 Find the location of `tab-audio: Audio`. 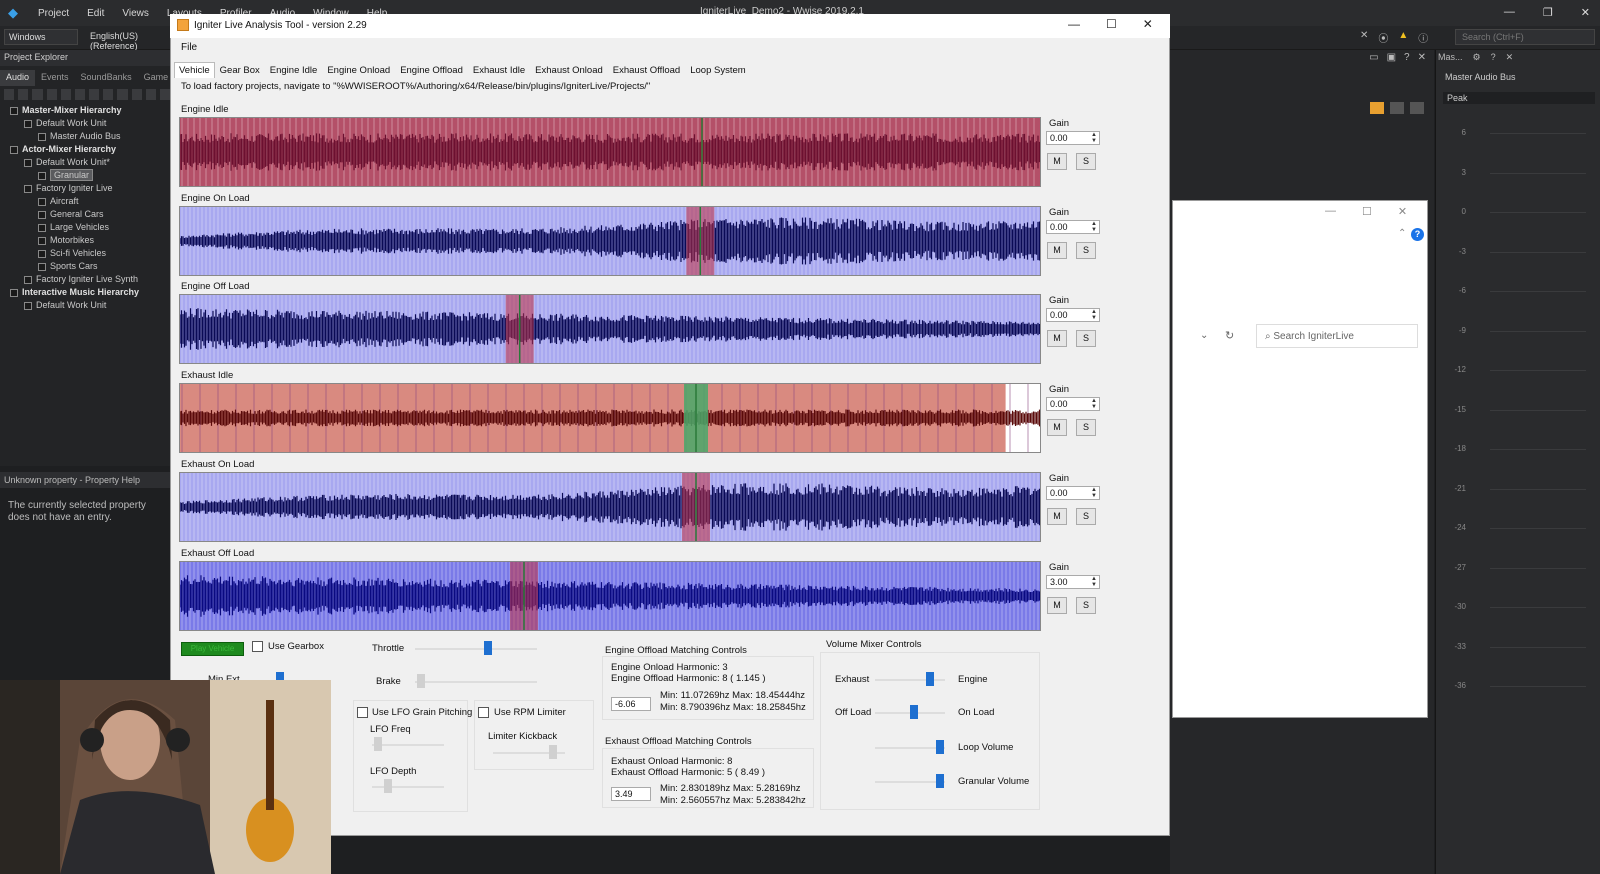

tab-audio: Audio is located at coordinates (18, 78).